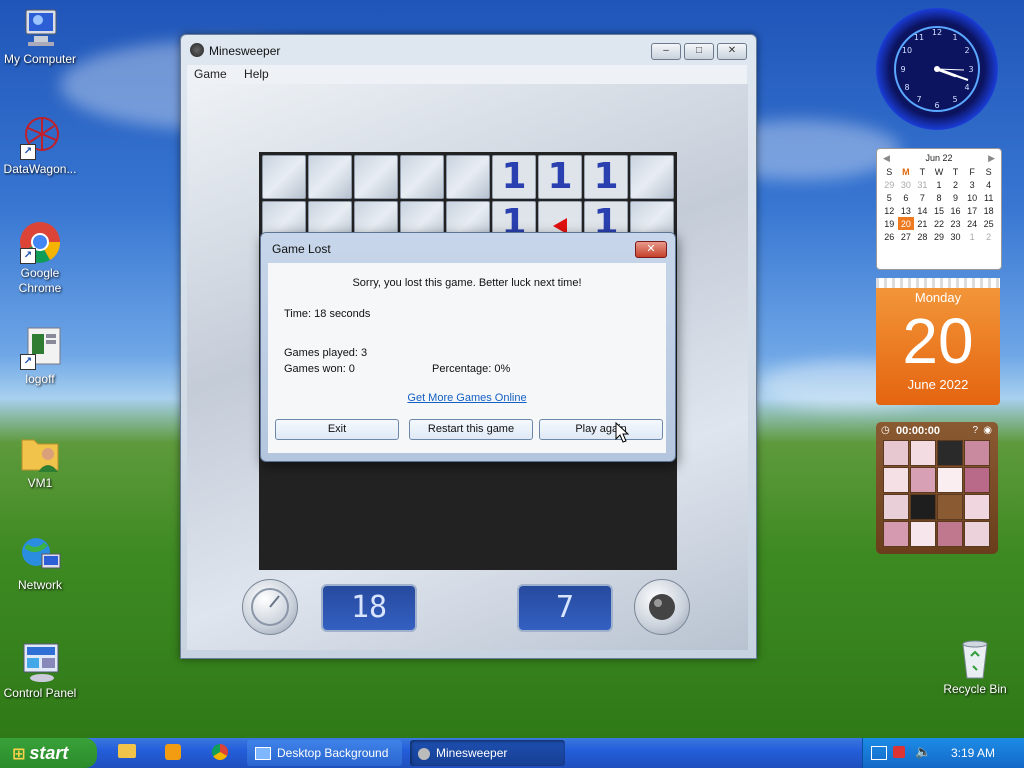  I want to click on calendar-day: 21, so click(922, 223).